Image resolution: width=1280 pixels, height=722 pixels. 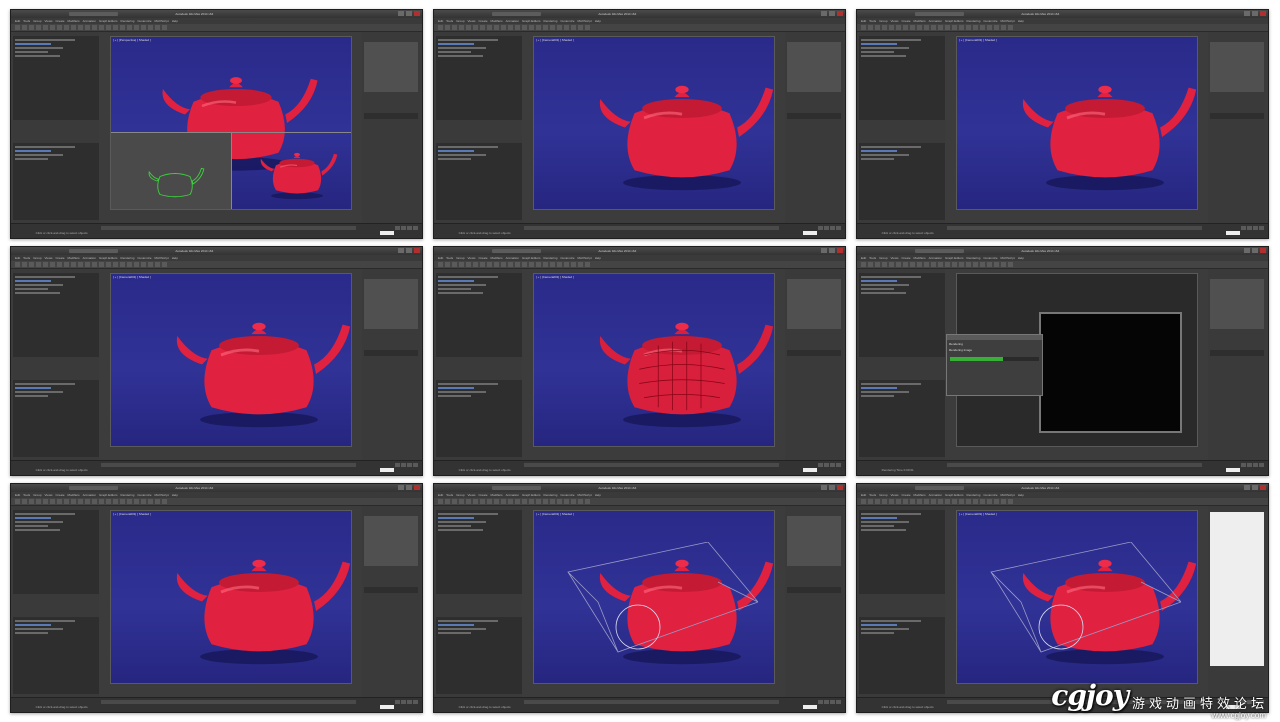 What do you see at coordinates (387, 233) in the screenshot?
I see `key-mode-field` at bounding box center [387, 233].